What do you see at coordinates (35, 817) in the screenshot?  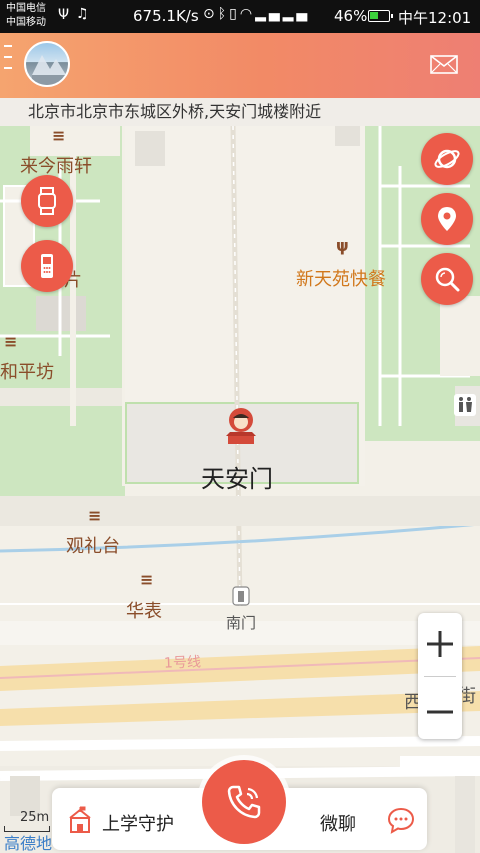 I see `map-scale-label: 25m` at bounding box center [35, 817].